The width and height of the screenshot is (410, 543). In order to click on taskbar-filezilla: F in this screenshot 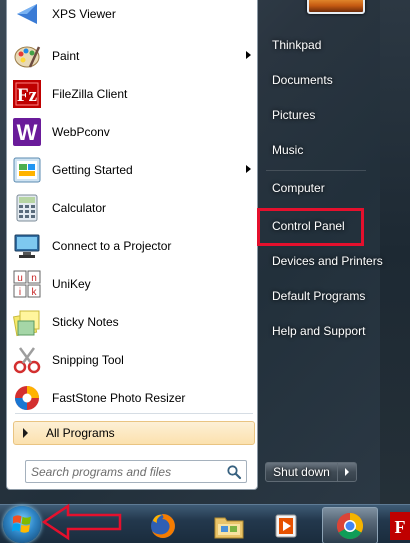, I will do `click(399, 525)`.